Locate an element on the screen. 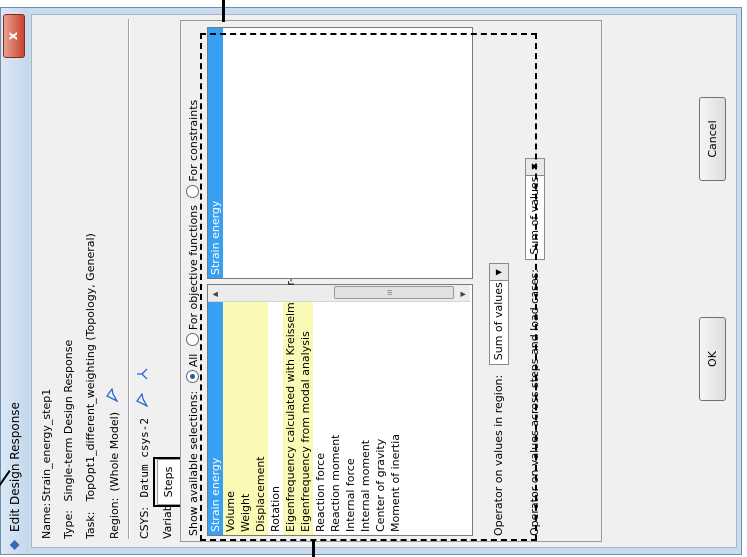 Image resolution: width=747 pixels, height=557 pixels. steps-tab-callout-box is located at coordinates (167, 482).